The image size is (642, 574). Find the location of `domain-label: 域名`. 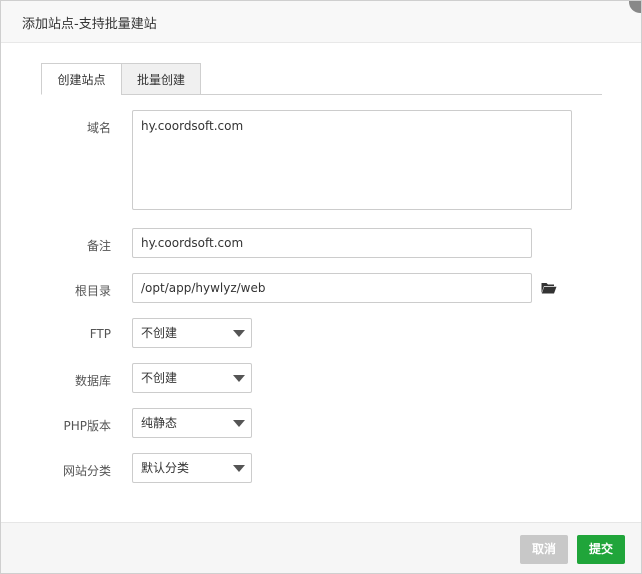

domain-label: 域名 is located at coordinates (98, 128).